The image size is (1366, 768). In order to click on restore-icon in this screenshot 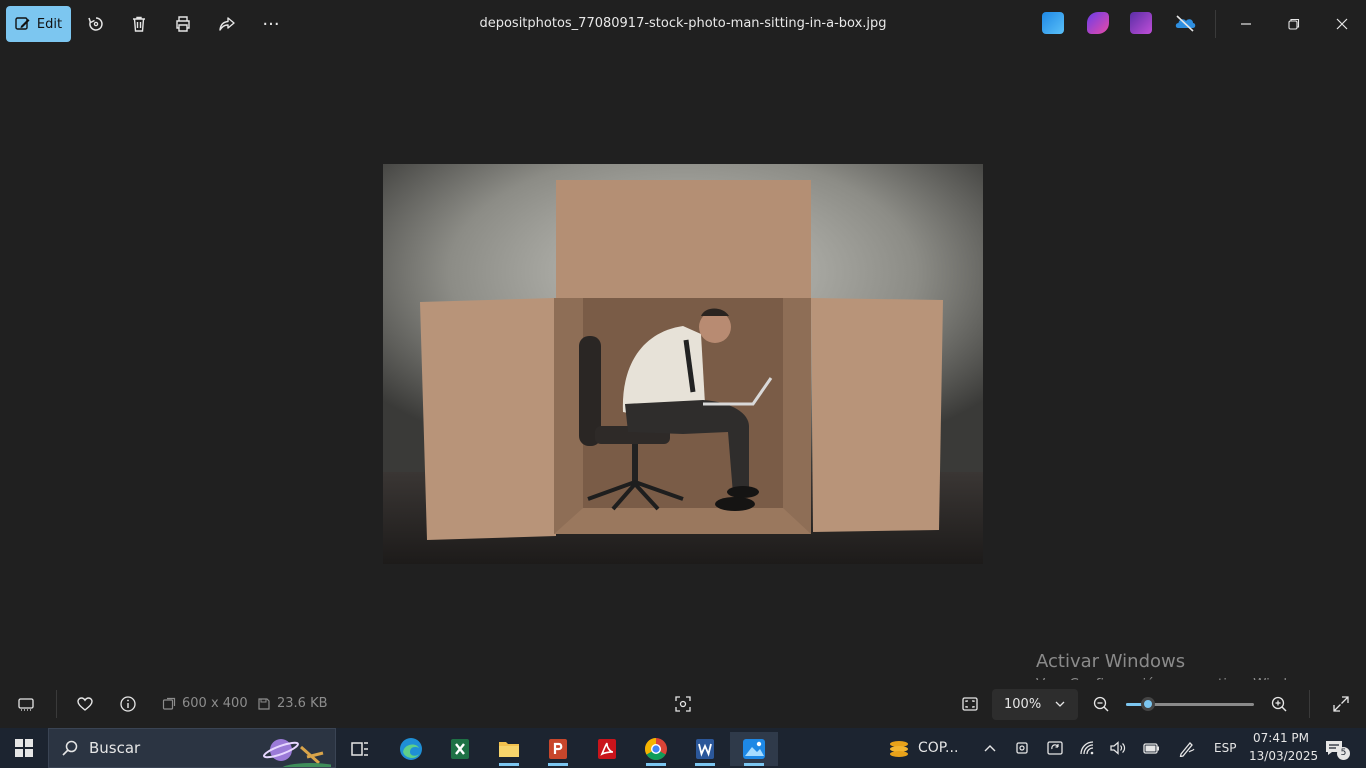, I will do `click(1294, 24)`.